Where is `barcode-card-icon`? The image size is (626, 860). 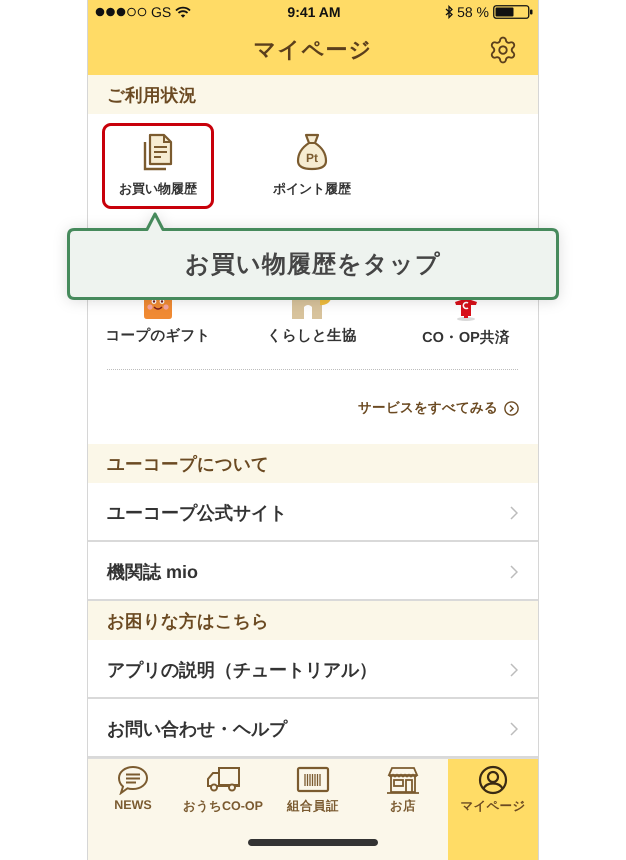 barcode-card-icon is located at coordinates (313, 780).